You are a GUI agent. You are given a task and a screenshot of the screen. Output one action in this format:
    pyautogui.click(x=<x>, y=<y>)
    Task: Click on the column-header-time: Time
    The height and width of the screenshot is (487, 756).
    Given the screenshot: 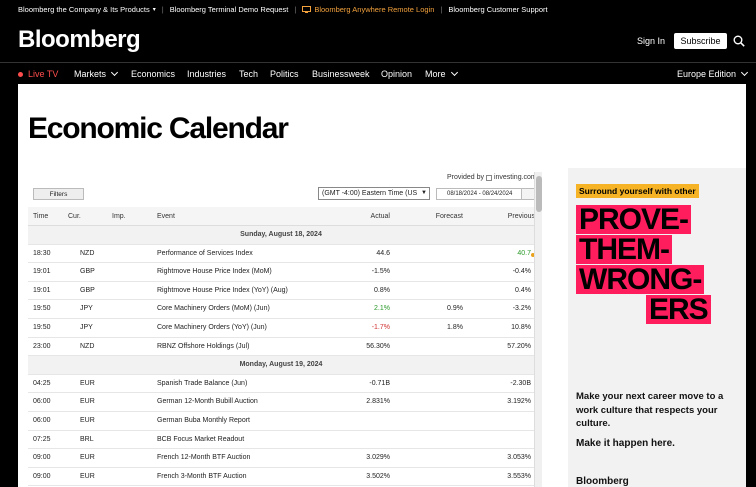 What is the action you would take?
    pyautogui.click(x=40, y=216)
    